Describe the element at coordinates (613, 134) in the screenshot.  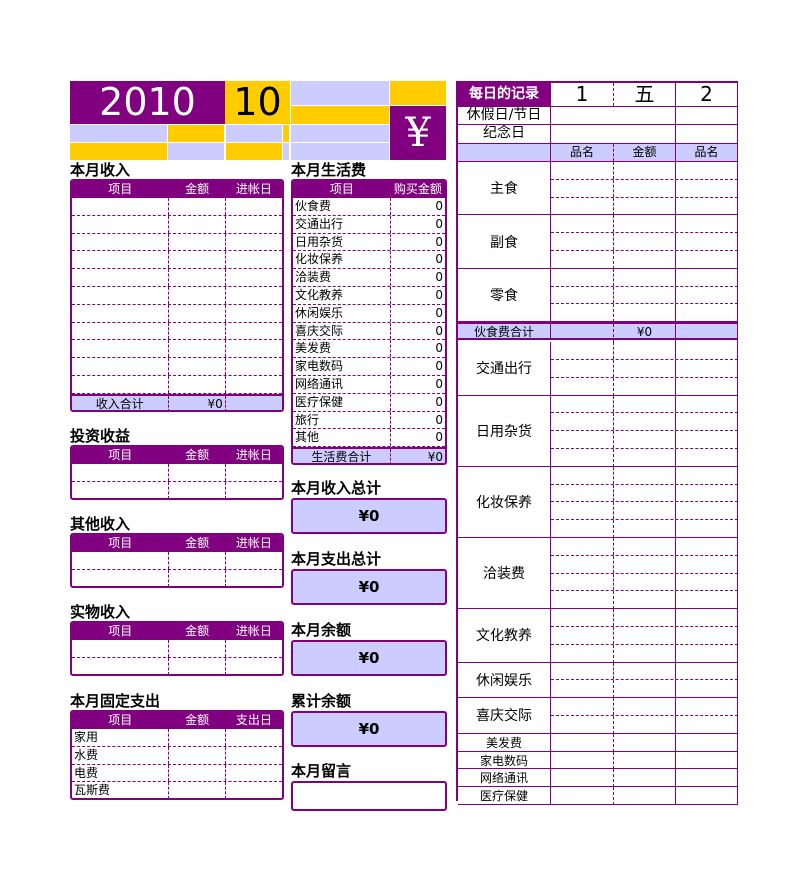
I see `anniversary-input` at that location.